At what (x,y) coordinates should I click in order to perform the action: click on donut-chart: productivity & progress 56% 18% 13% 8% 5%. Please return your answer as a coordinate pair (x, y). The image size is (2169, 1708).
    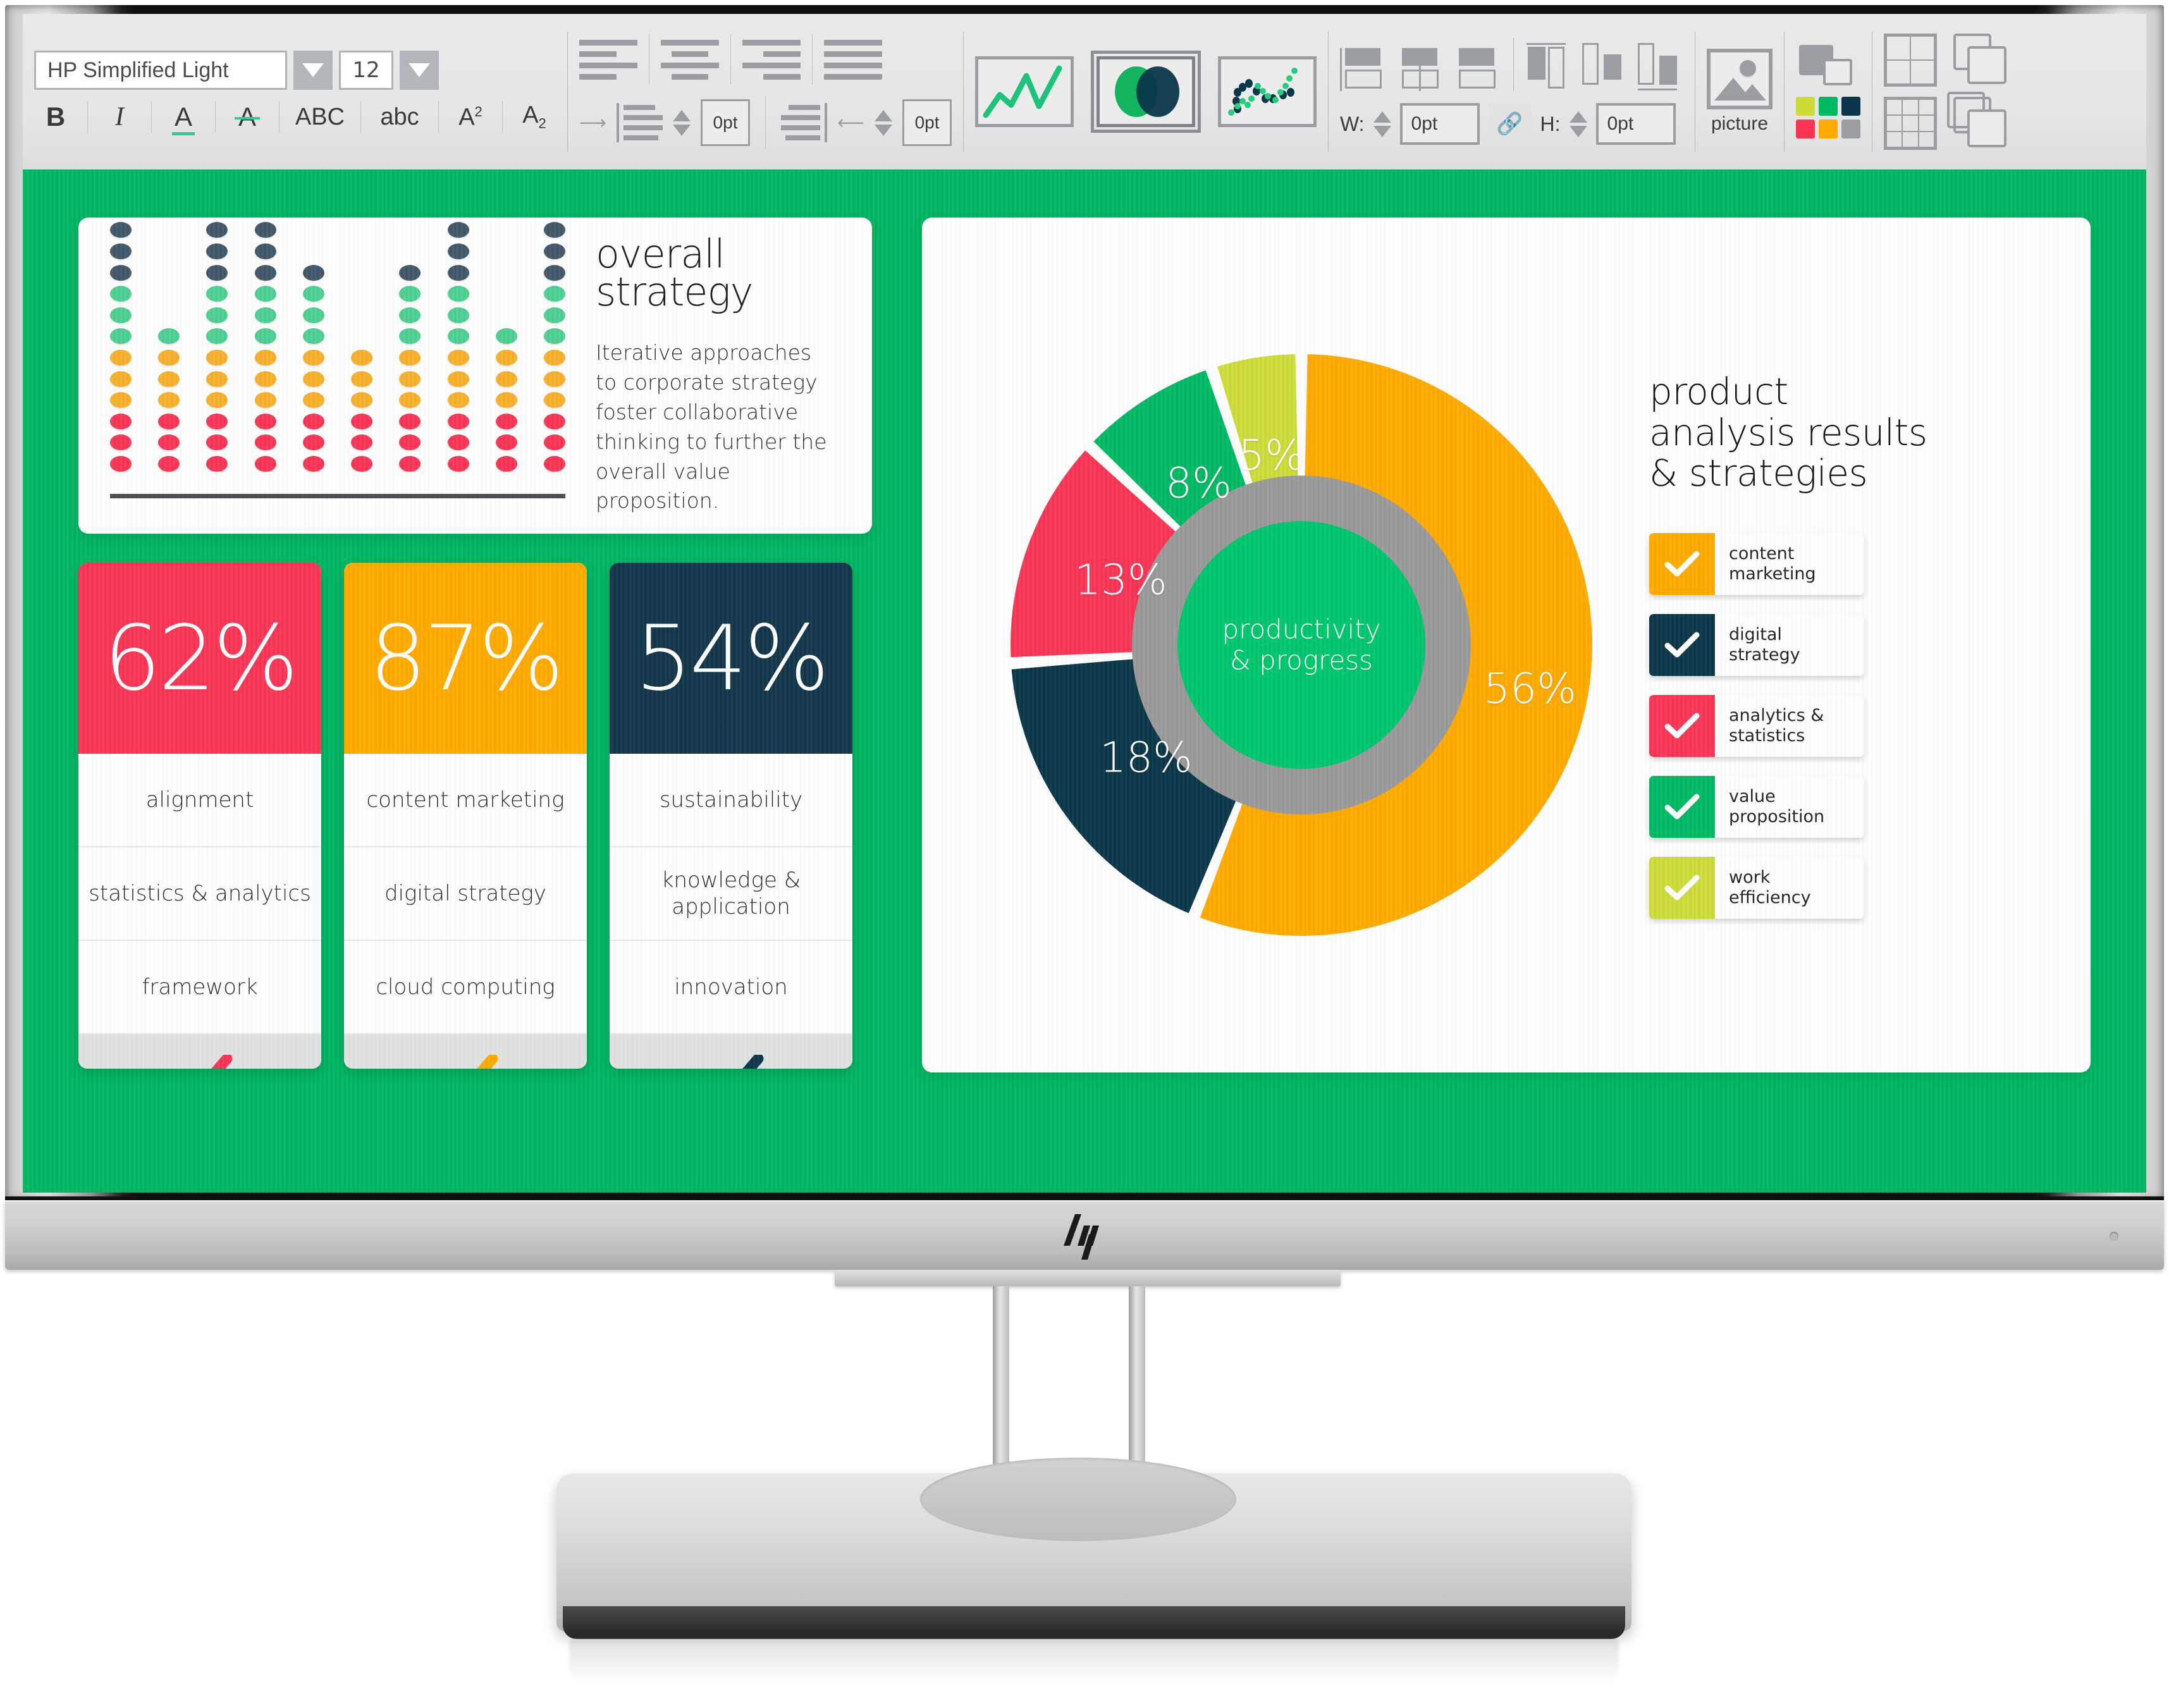
    Looking at the image, I should click on (1301, 645).